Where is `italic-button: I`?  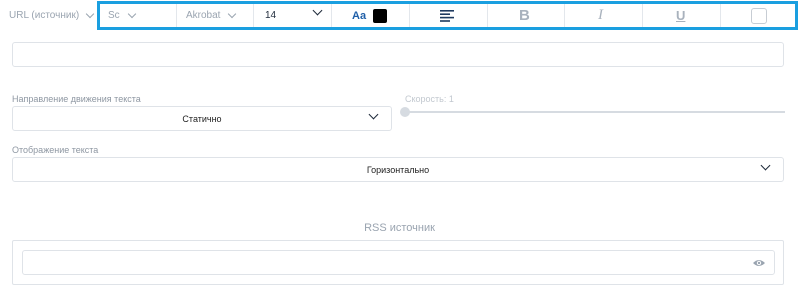
italic-button: I is located at coordinates (600, 15).